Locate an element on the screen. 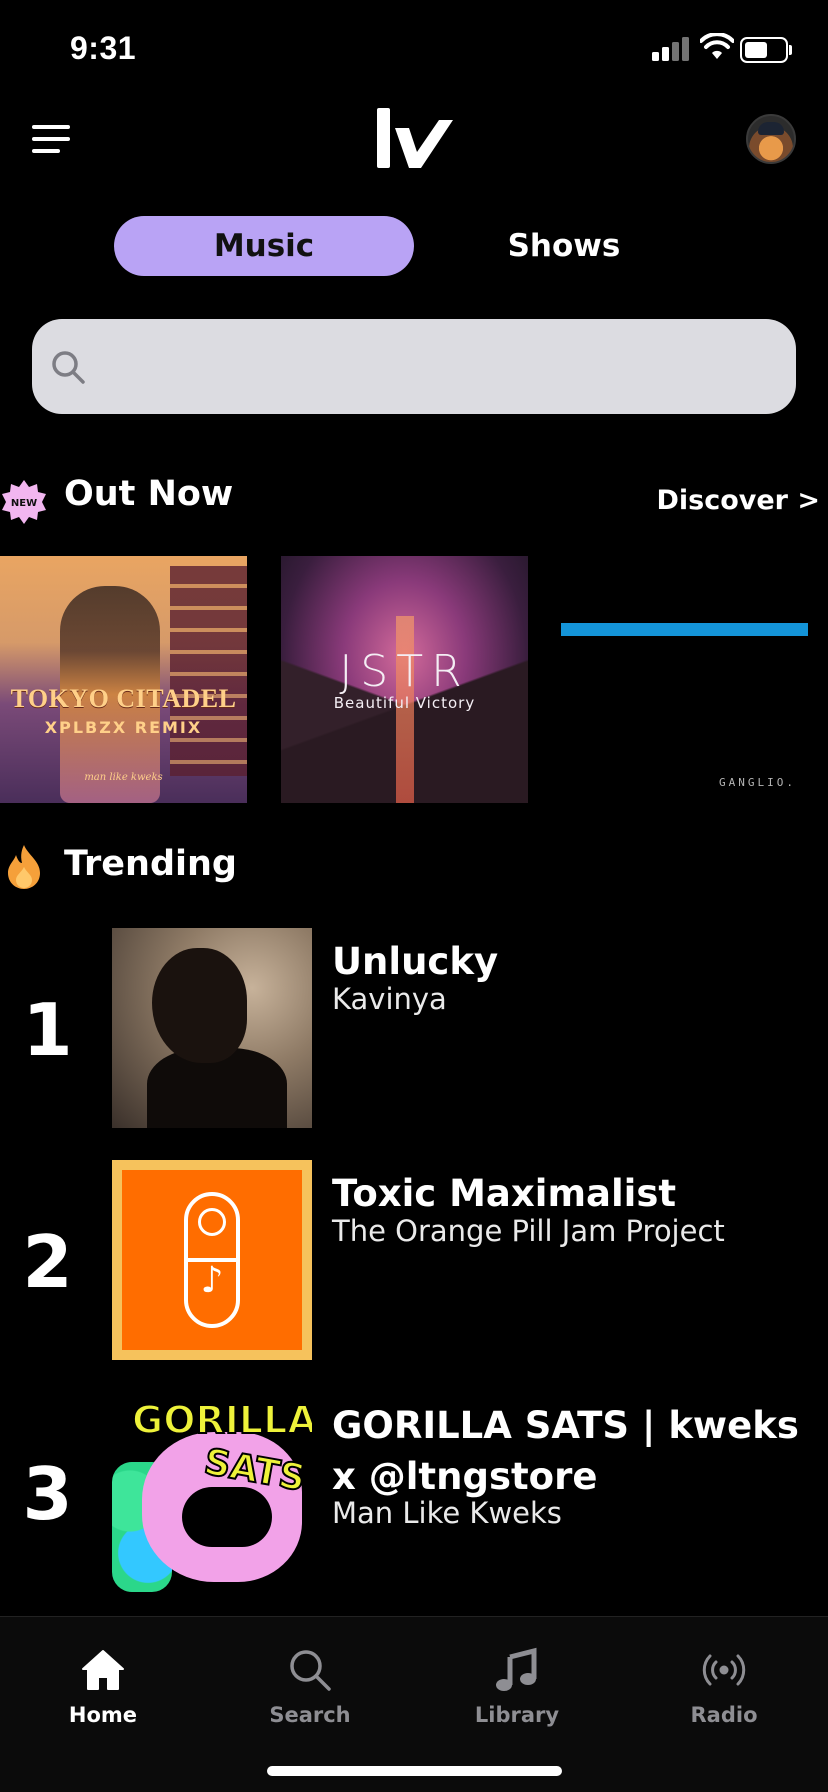 The height and width of the screenshot is (1792, 828). new-badge-label: NEW is located at coordinates (24, 503).